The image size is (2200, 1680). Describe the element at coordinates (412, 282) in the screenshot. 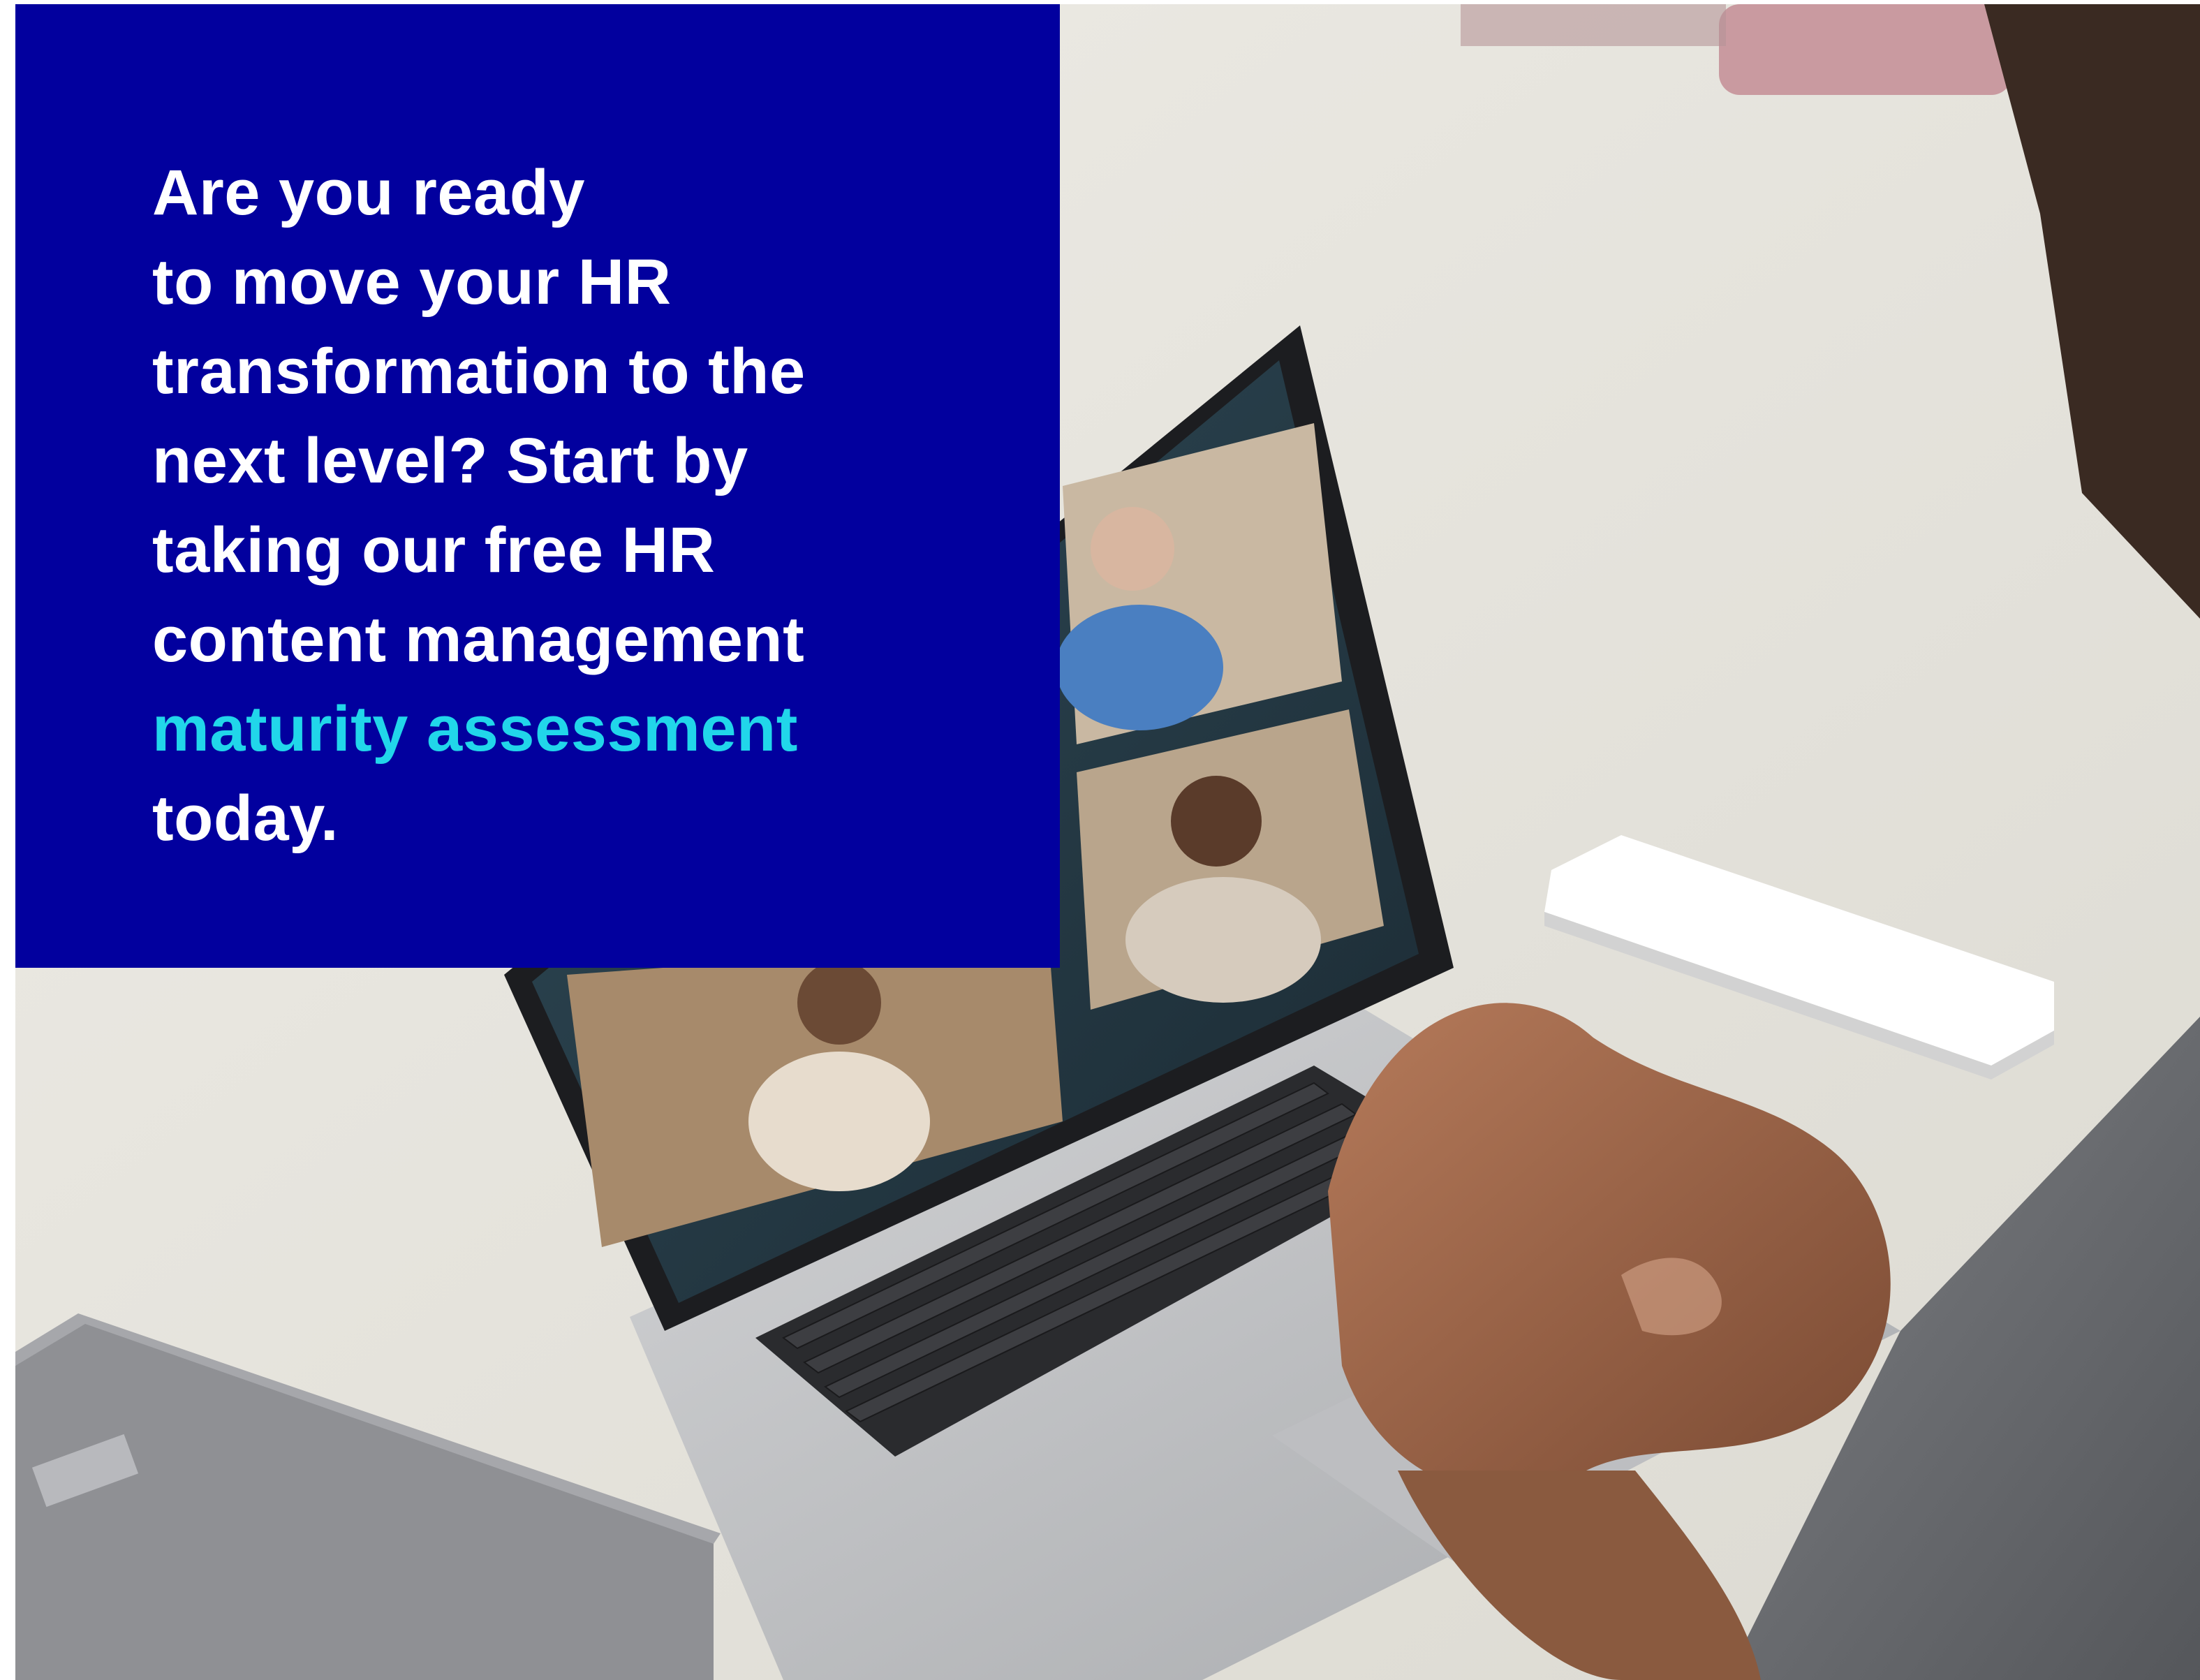

I see `promo-line-2: to move your HR` at that location.